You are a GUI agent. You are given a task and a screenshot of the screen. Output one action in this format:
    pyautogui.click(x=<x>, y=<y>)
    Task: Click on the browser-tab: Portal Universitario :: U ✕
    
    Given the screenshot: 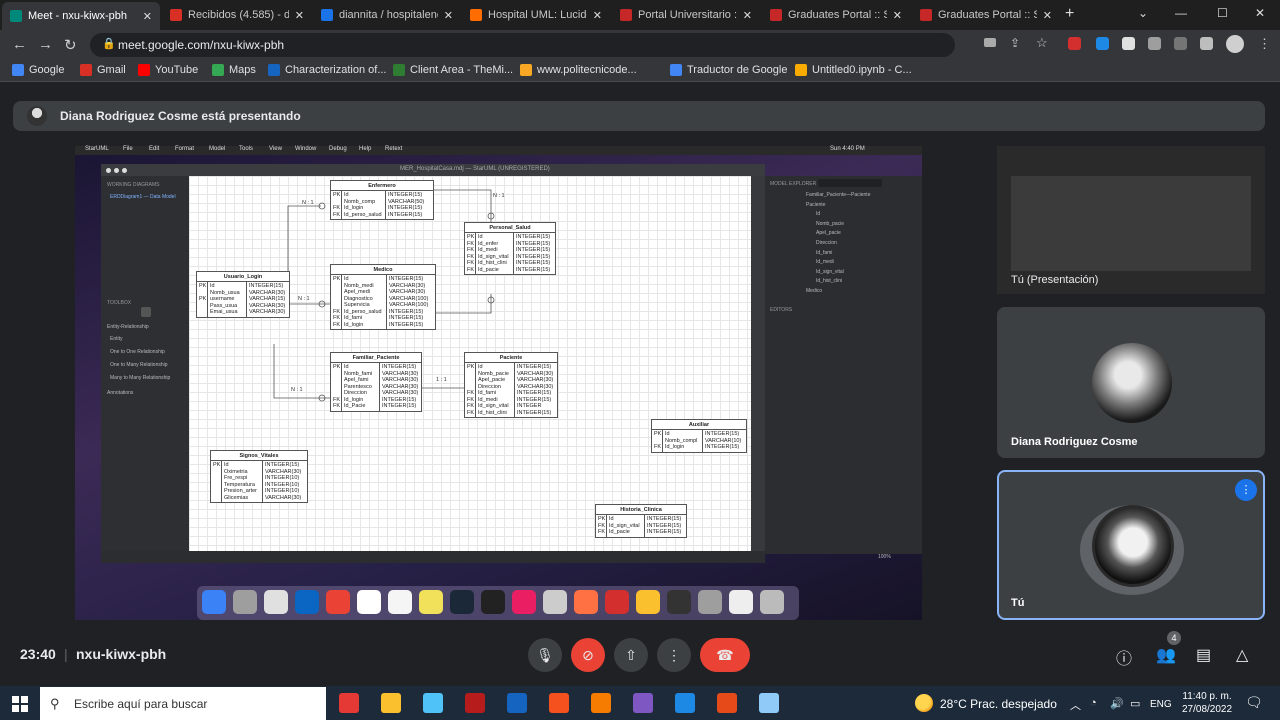 What is the action you would take?
    pyautogui.click(x=686, y=15)
    